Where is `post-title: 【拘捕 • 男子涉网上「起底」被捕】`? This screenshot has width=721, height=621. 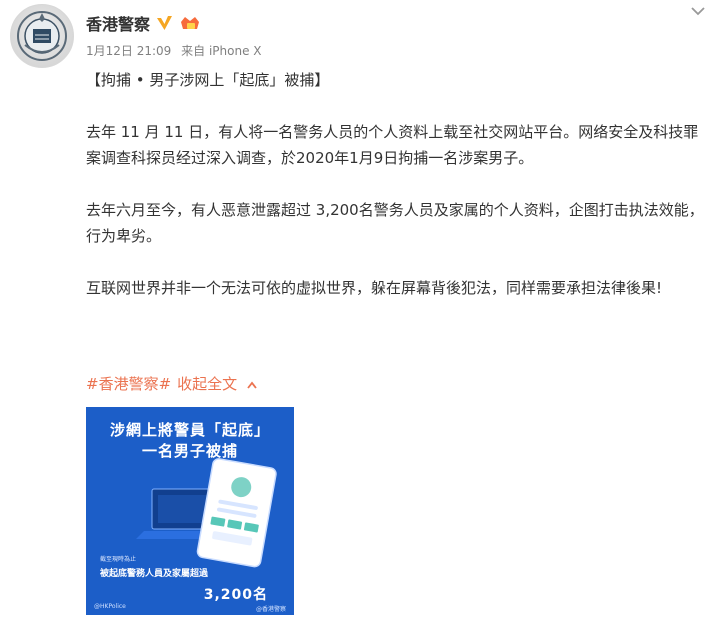
post-title: 【拘捕 • 男子涉网上「起底」被捕】 is located at coordinates (208, 80).